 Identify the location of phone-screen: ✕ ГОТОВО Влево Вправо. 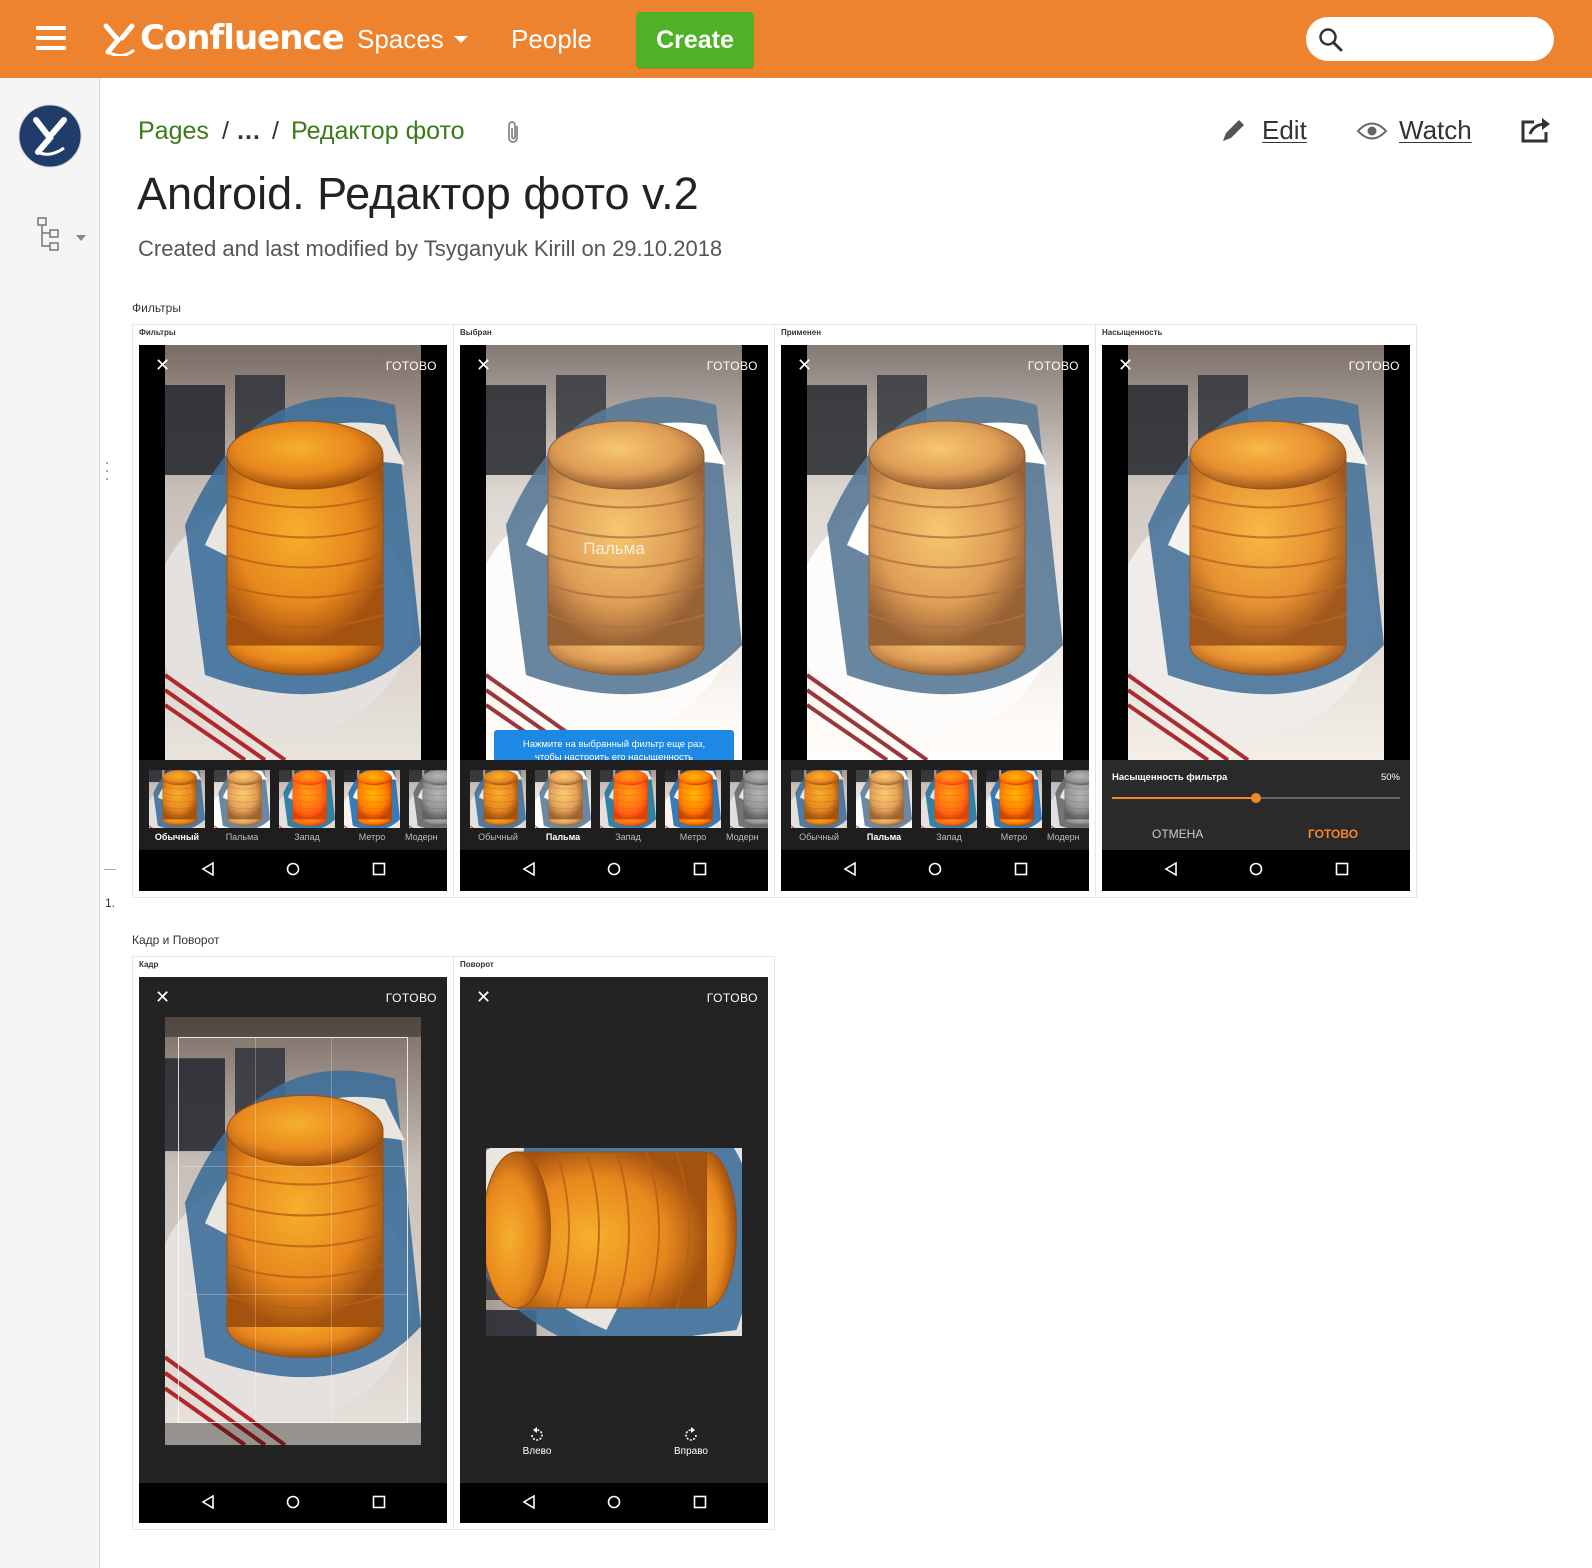
(614, 1250).